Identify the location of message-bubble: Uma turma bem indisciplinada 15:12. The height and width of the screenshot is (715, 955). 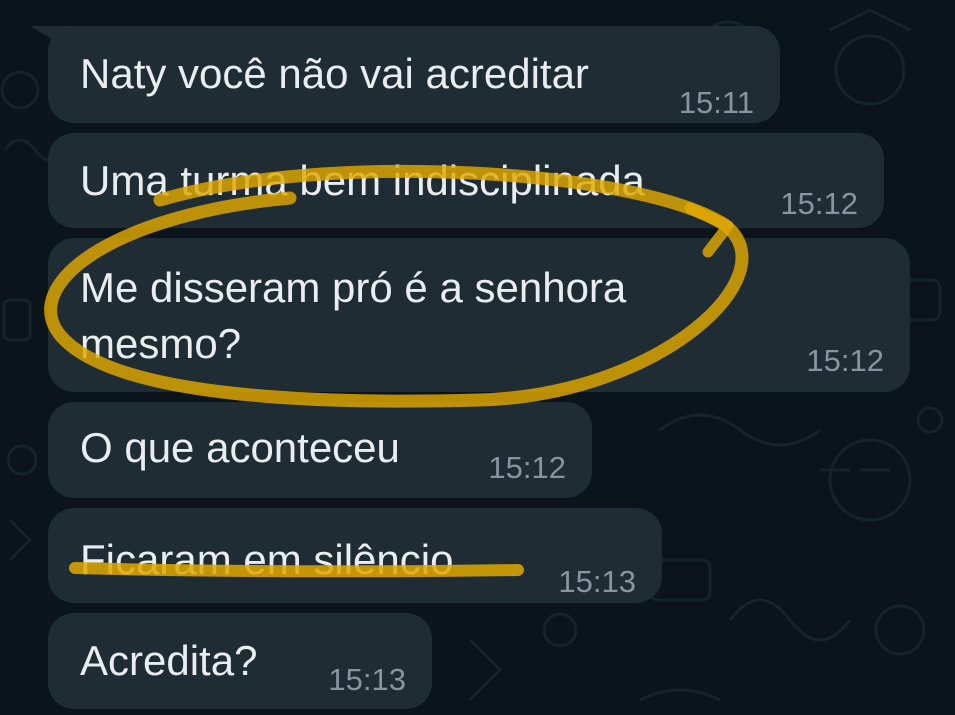
(466, 180).